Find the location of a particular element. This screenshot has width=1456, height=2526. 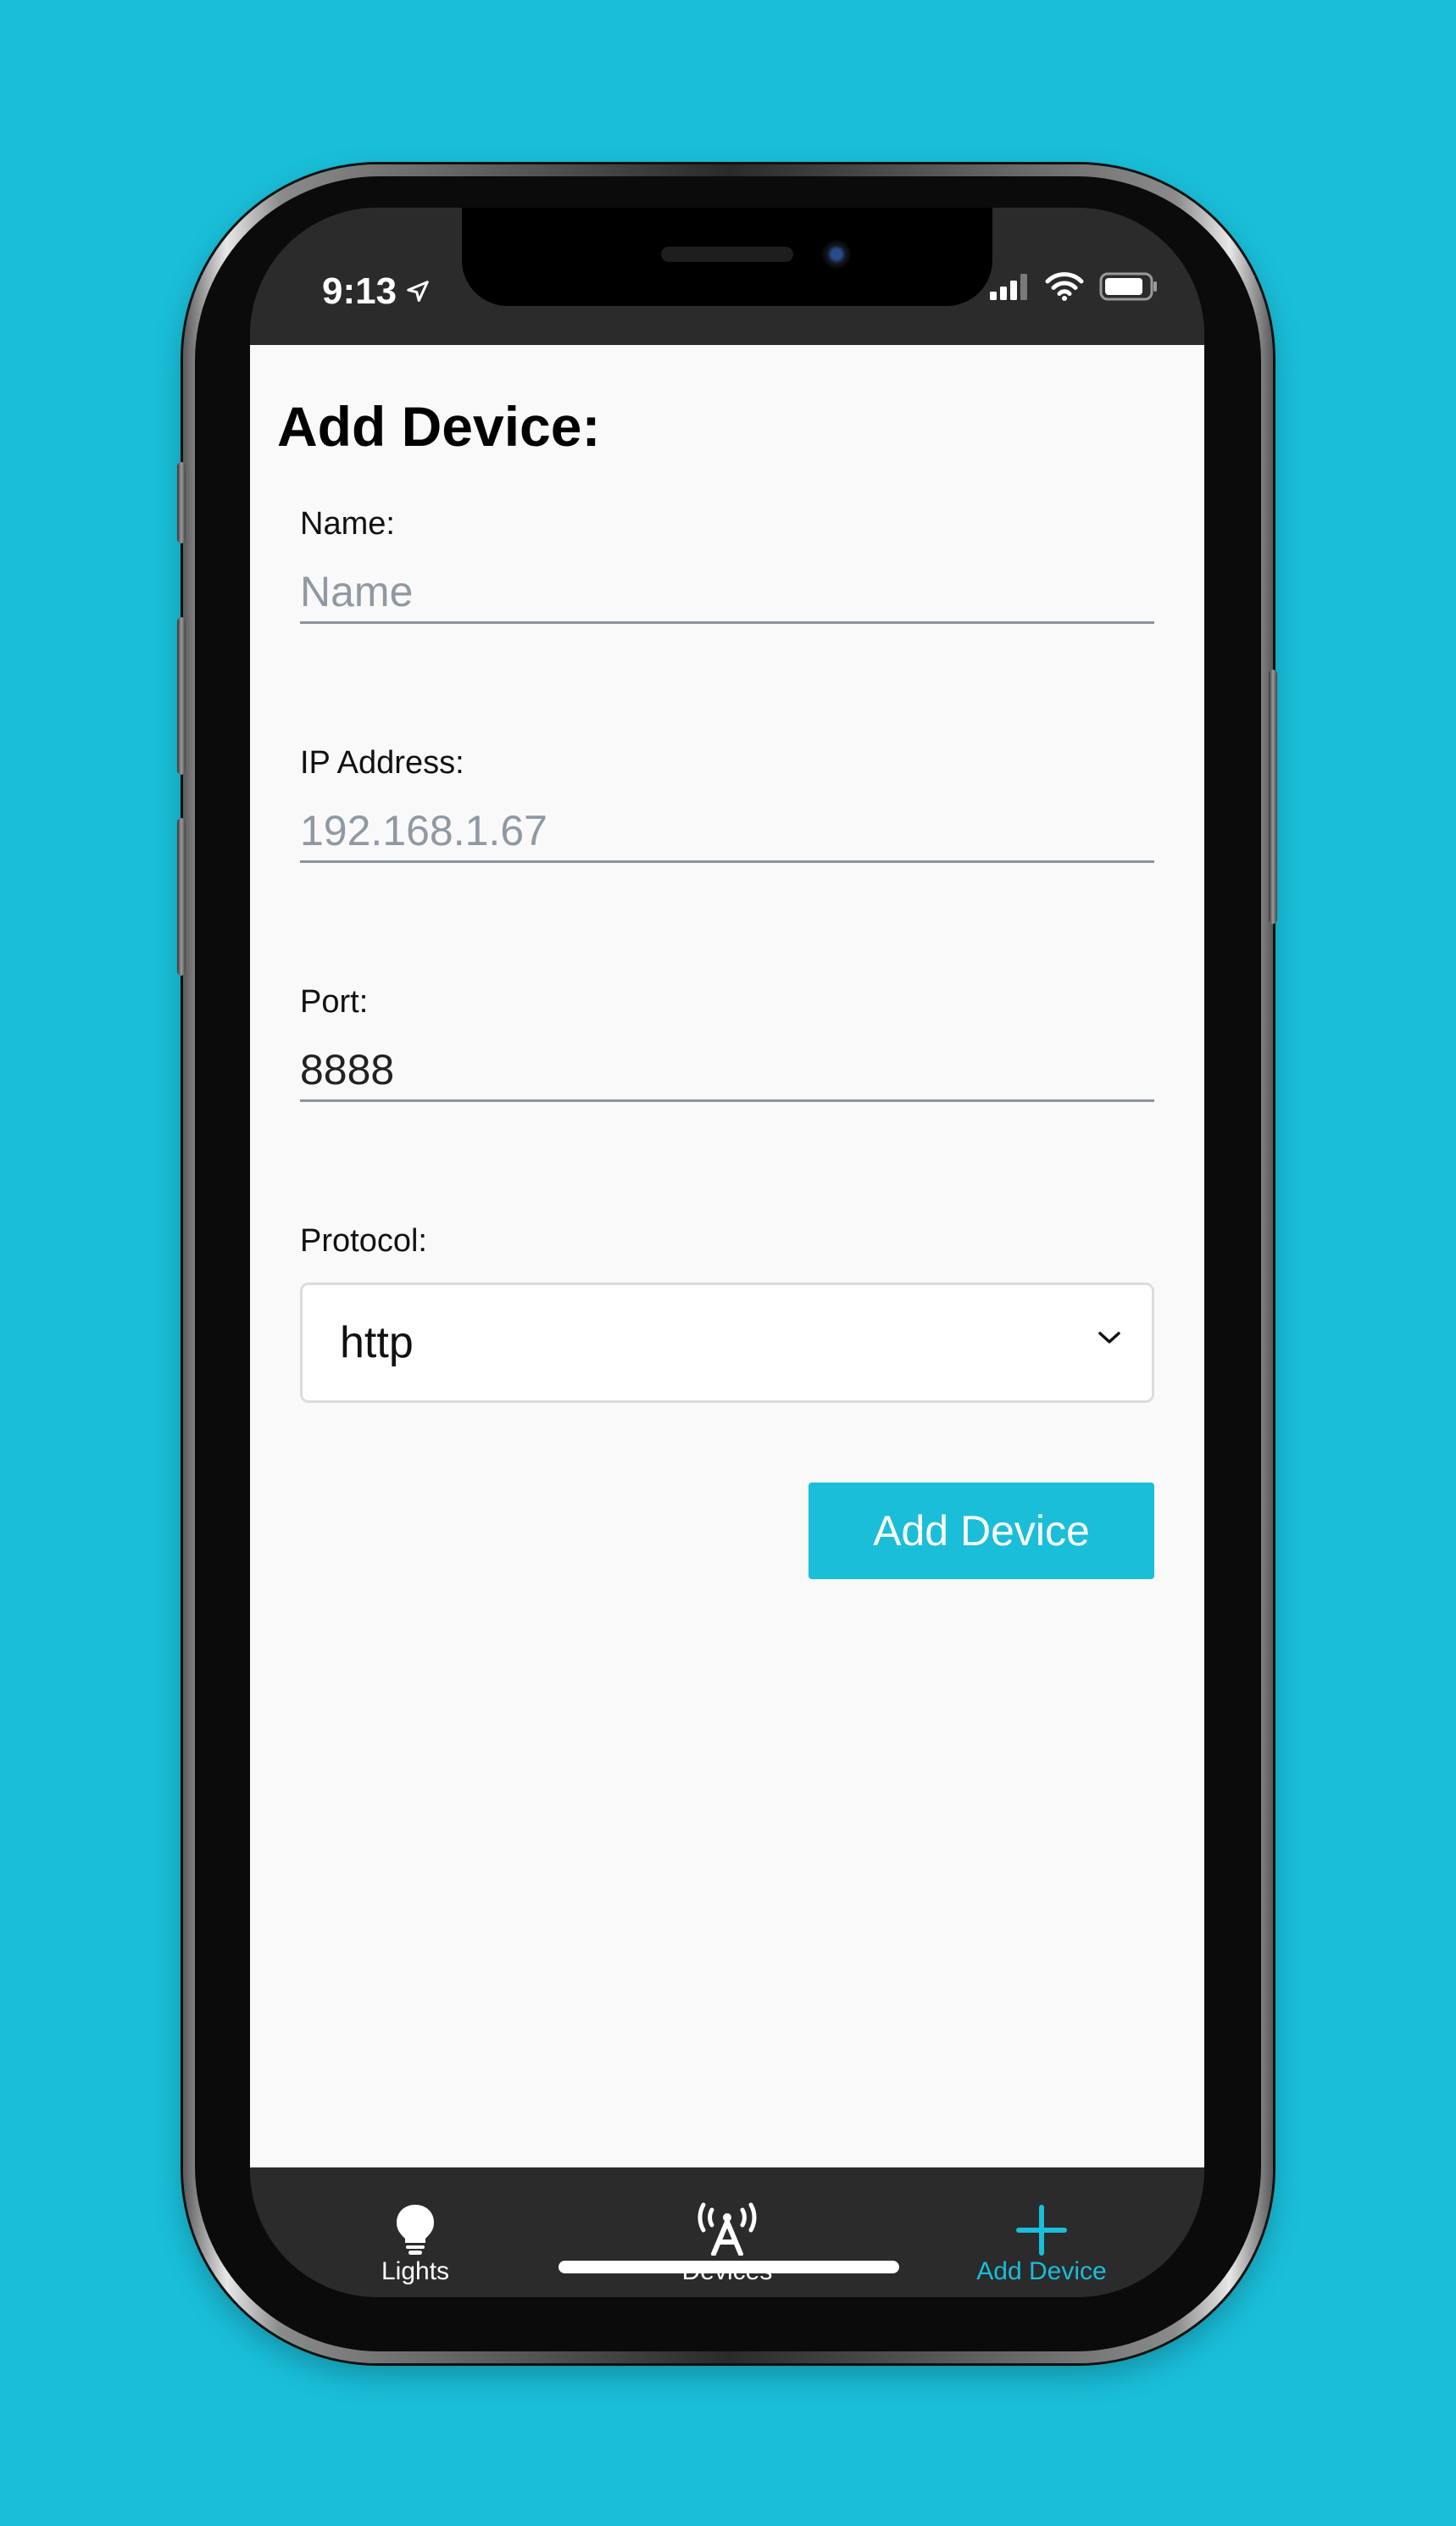

plus-icon is located at coordinates (1042, 2230).